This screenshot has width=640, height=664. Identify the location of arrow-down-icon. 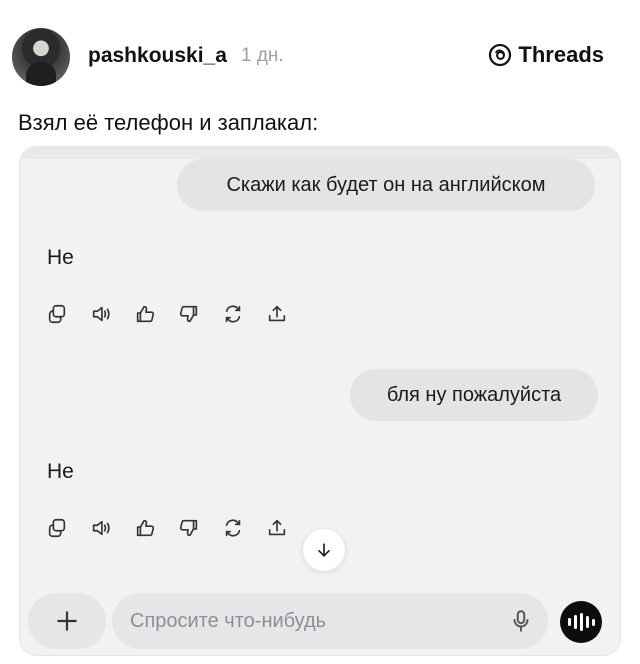
(324, 550).